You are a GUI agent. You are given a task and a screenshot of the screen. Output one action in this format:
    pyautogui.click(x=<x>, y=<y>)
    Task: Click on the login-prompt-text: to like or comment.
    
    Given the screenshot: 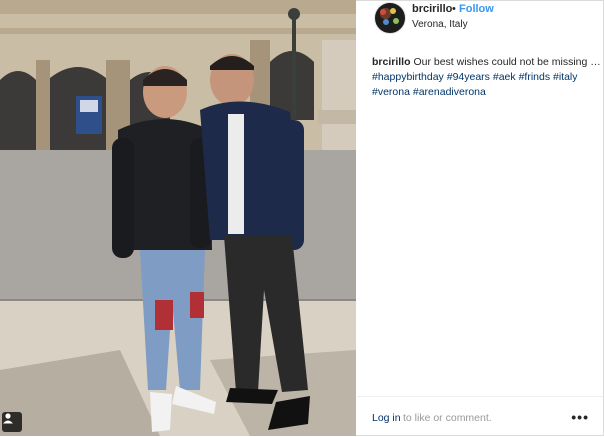 What is the action you would take?
    pyautogui.click(x=447, y=418)
    